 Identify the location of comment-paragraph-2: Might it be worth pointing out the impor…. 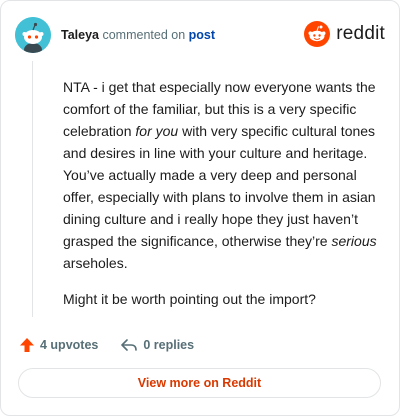
(189, 299).